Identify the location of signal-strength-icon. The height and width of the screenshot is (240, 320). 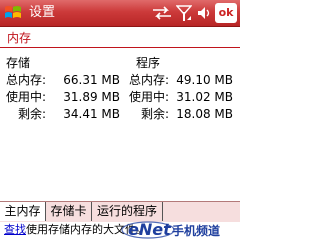
(184, 13).